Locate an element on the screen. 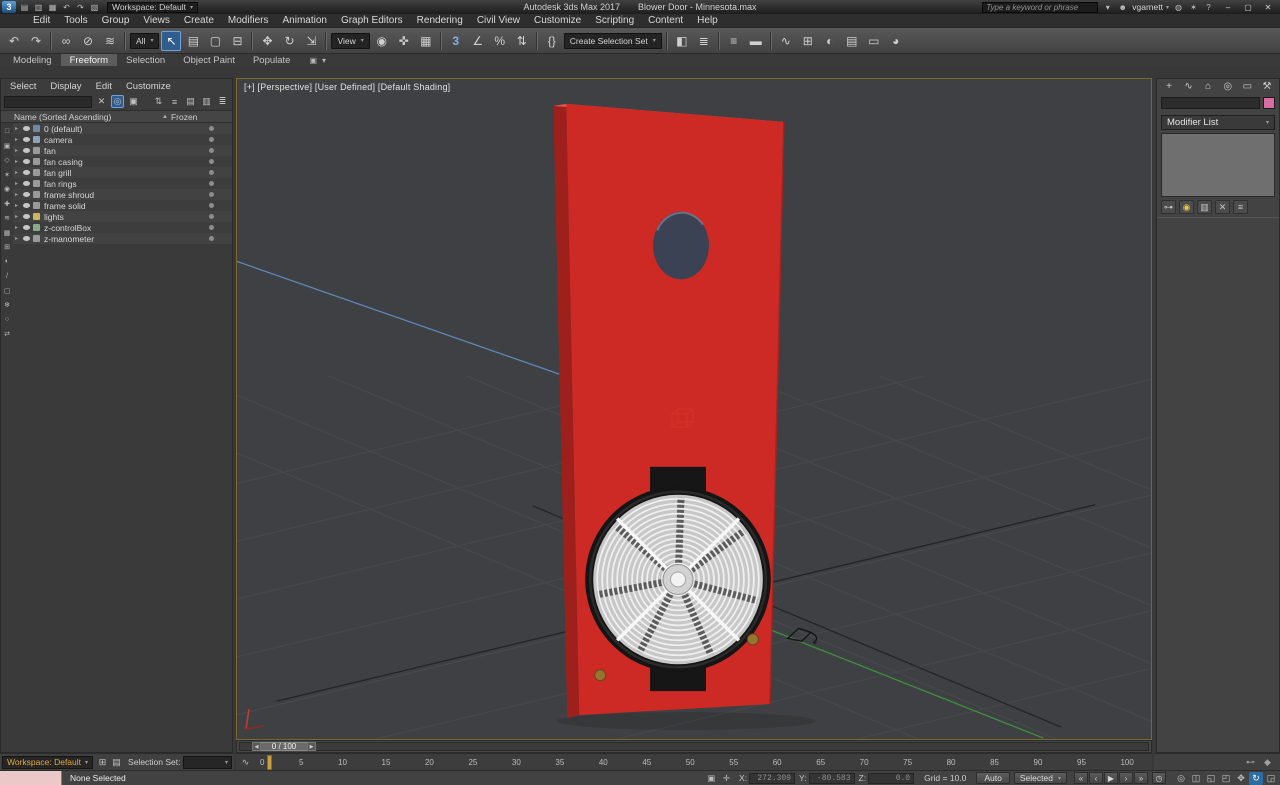  modify-tab-icon: ∿ is located at coordinates (1189, 86).